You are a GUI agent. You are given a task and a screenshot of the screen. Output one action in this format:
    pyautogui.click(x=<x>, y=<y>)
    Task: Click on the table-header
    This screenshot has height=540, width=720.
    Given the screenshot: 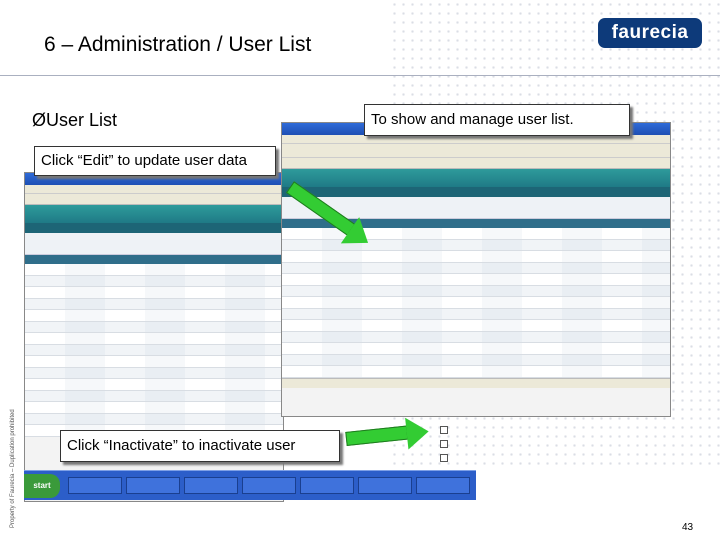 What is the action you would take?
    pyautogui.click(x=154, y=259)
    